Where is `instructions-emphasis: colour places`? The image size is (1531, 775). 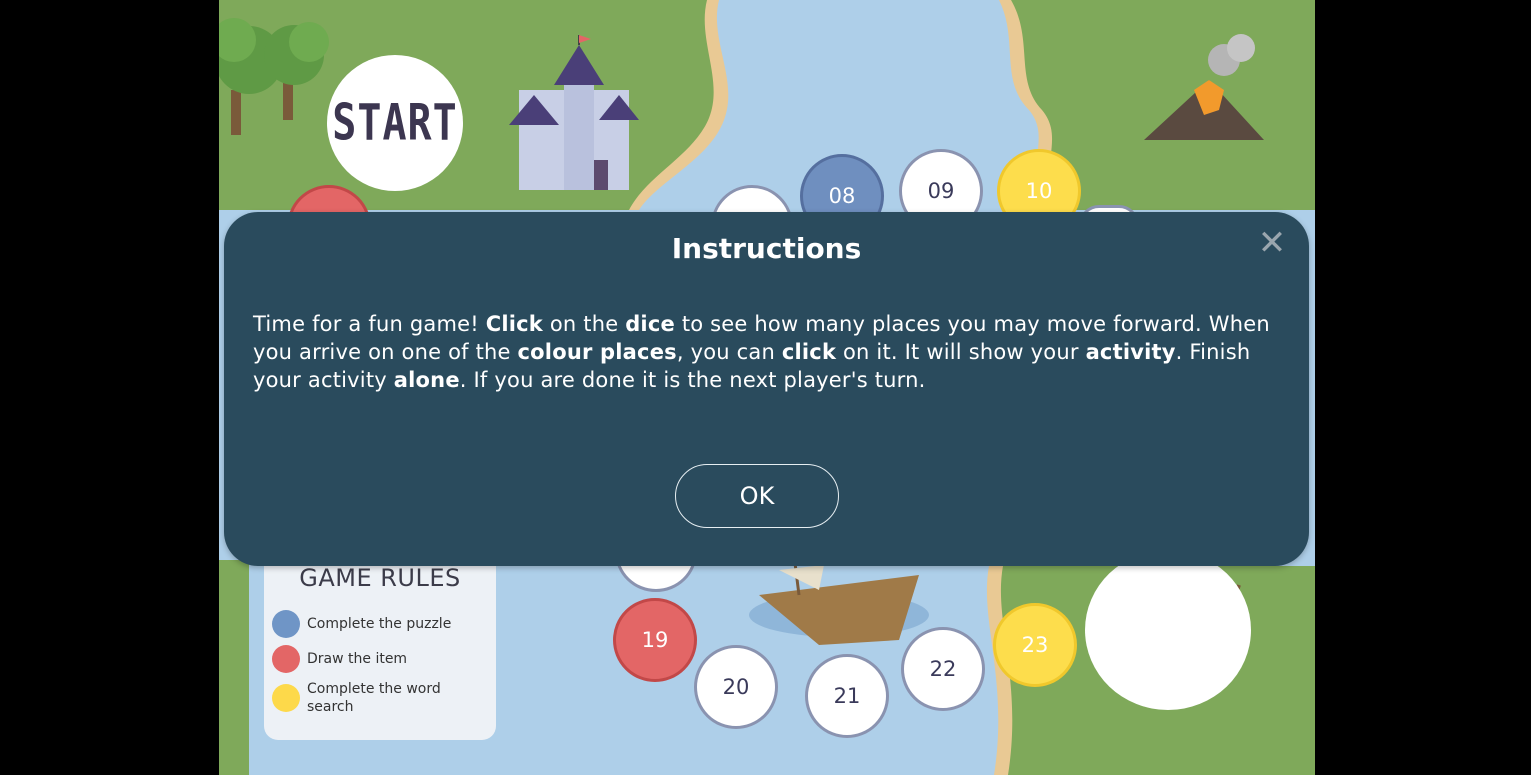
instructions-emphasis: colour places is located at coordinates (597, 352).